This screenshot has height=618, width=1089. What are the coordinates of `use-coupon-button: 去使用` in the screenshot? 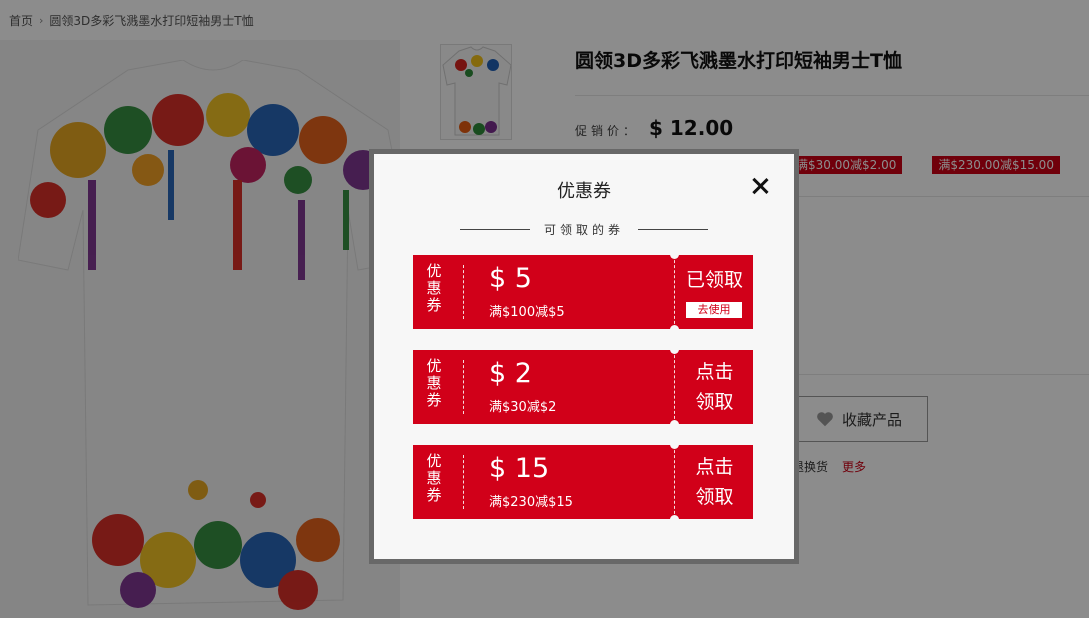 It's located at (714, 310).